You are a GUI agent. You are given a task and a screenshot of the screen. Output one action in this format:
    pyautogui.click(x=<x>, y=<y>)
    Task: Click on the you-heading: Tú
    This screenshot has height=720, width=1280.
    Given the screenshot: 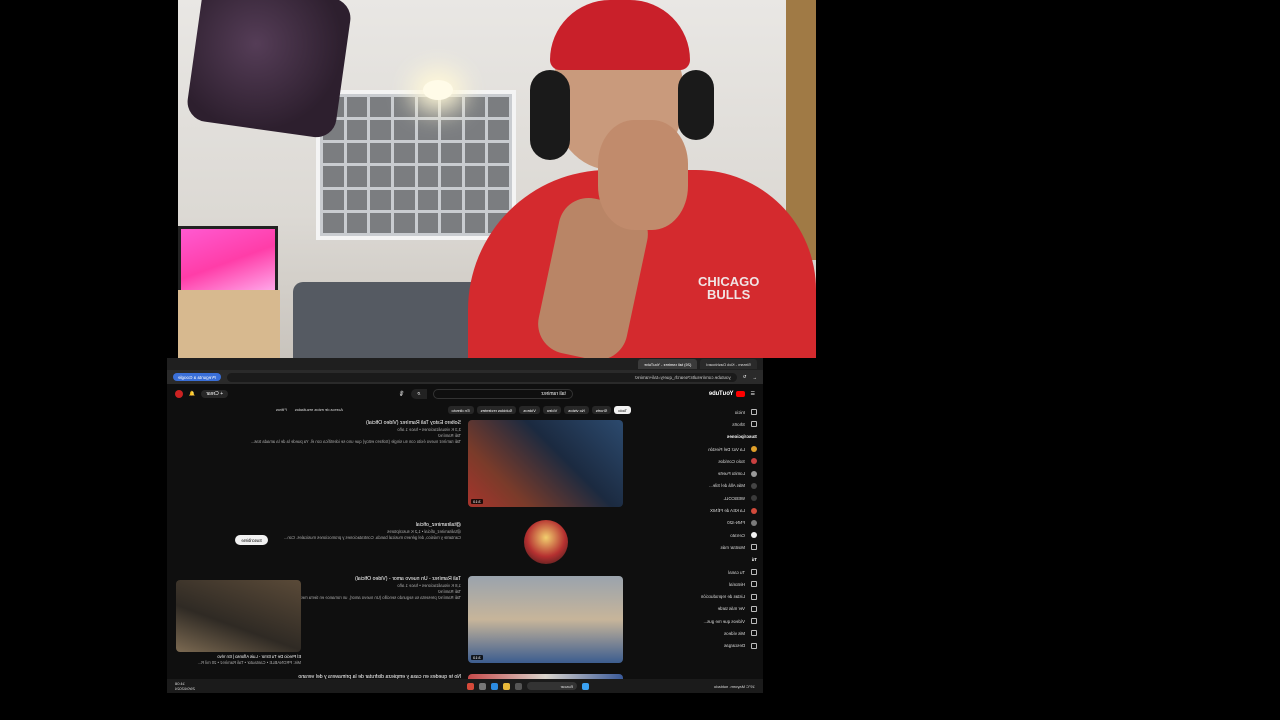 What is the action you would take?
    pyautogui.click(x=723, y=560)
    